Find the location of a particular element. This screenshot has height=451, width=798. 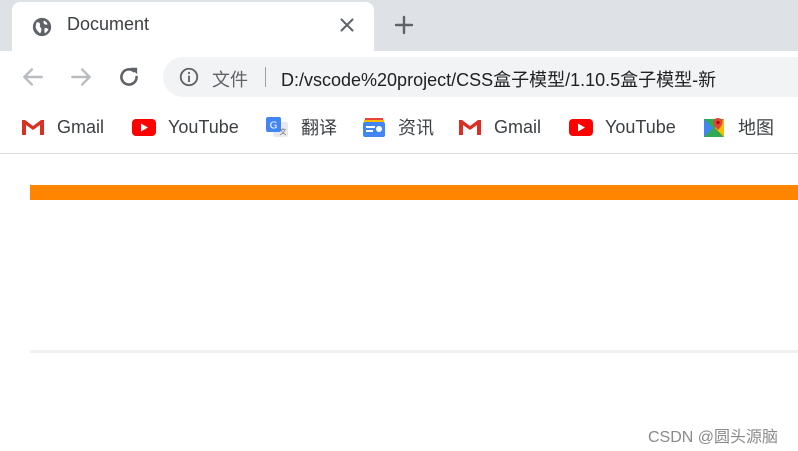

bookmark-maps: 地图 is located at coordinates (737, 127).